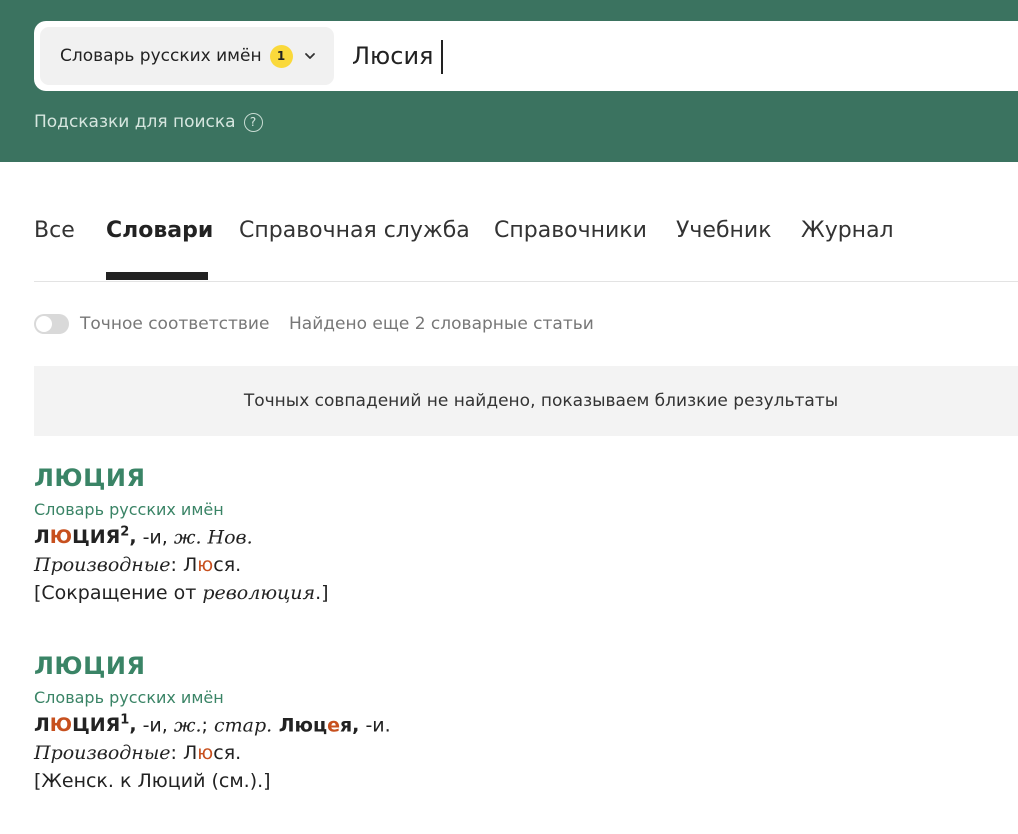  Describe the element at coordinates (213, 537) in the screenshot. I see `grammar-marks: ж. Нов.` at that location.